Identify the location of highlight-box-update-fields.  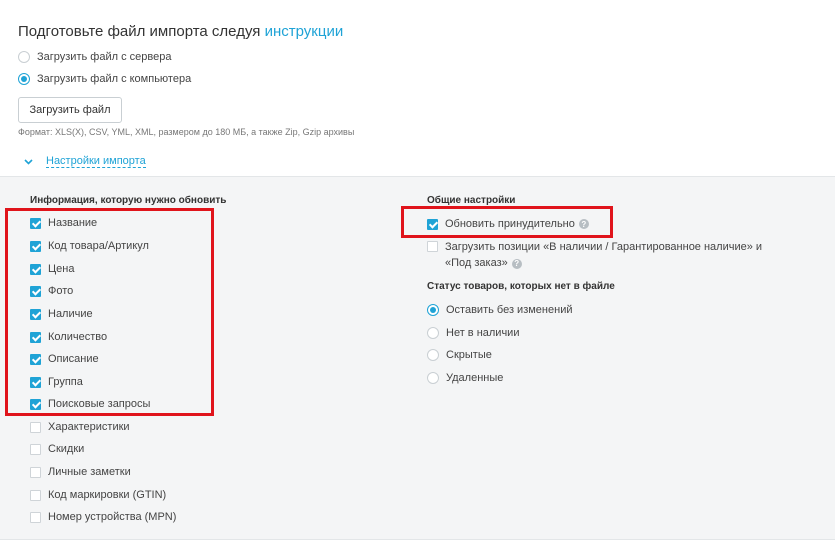
(109, 312).